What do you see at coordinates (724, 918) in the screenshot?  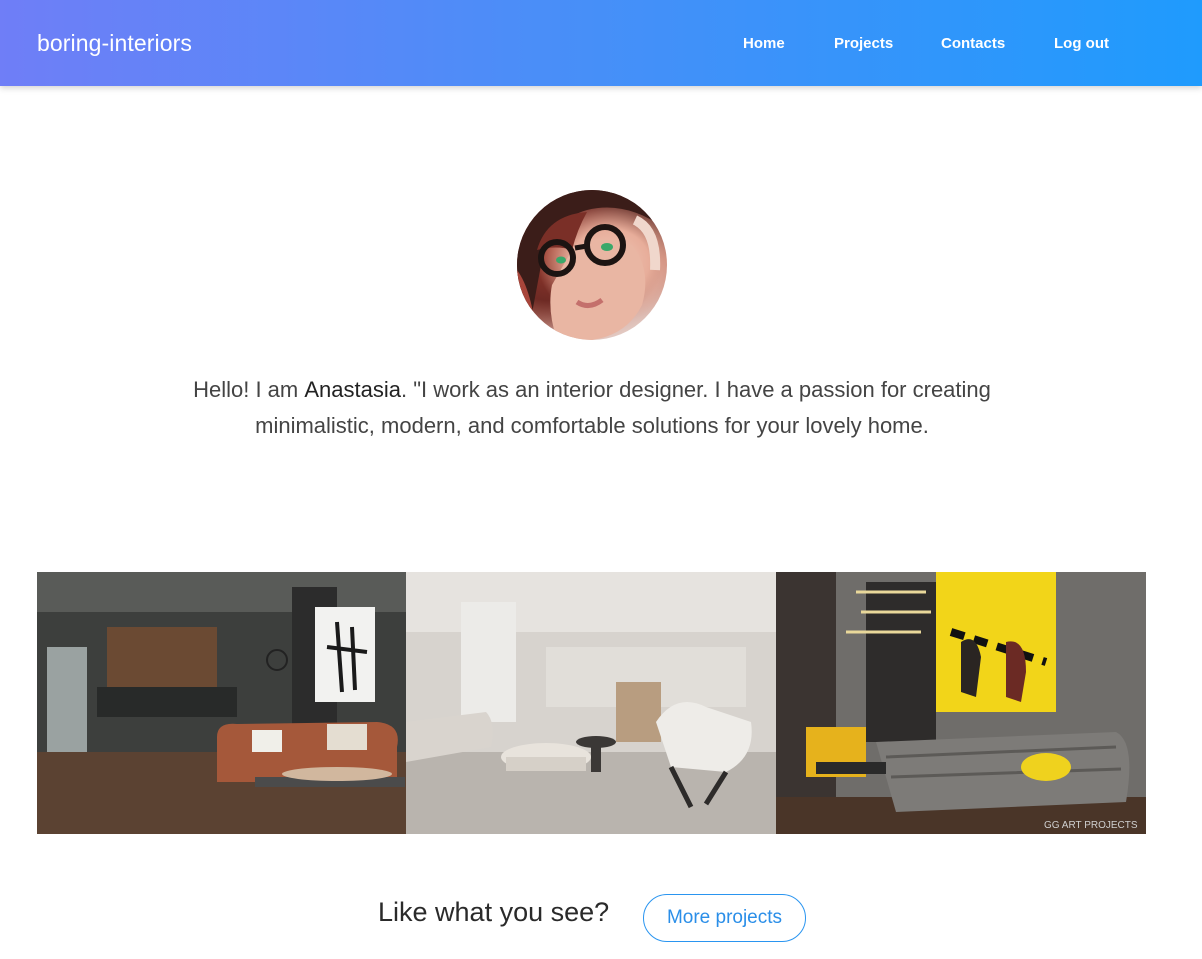 I see `more-projects-button: More projects` at bounding box center [724, 918].